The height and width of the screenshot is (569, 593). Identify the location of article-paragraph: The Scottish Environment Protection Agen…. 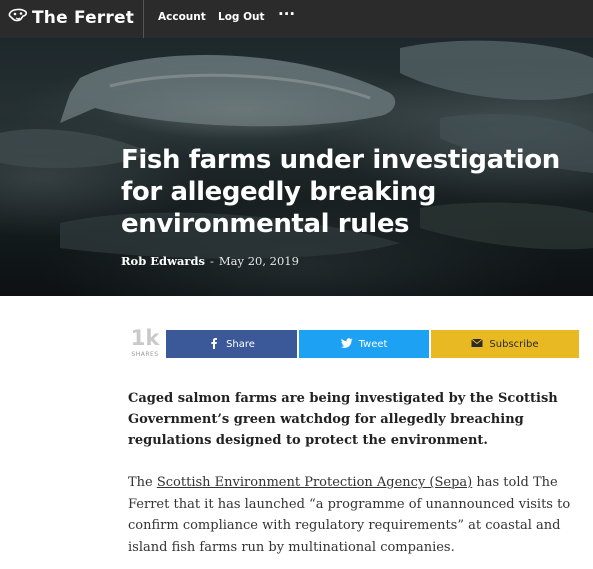
(350, 515).